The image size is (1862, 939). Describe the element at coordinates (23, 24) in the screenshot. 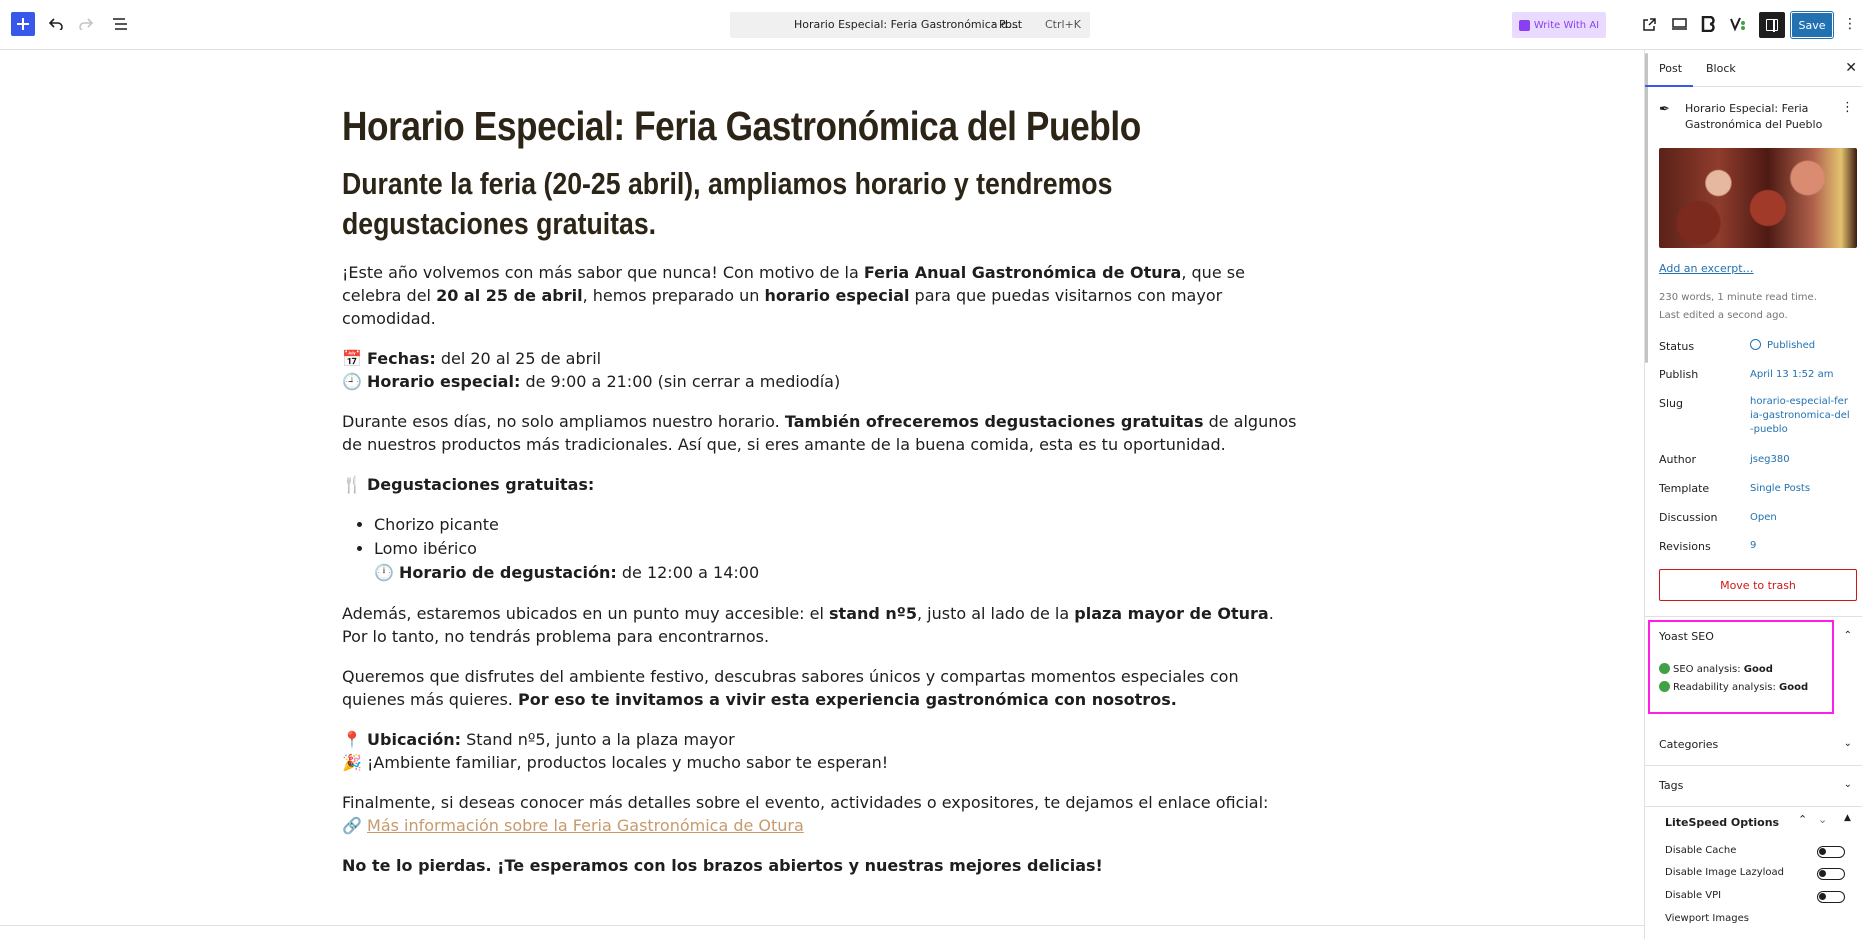

I see `add-block-button` at that location.